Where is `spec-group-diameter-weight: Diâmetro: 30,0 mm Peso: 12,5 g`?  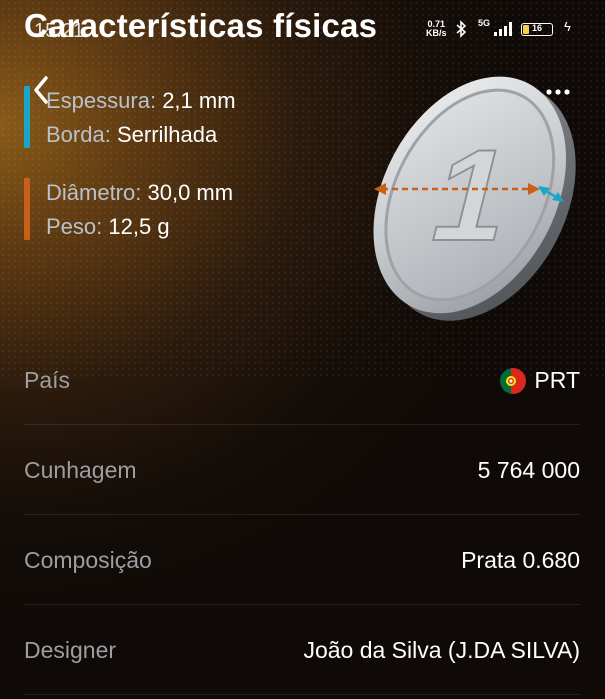
spec-group-diameter-weight: Diâmetro: 30,0 mm Peso: 12,5 g is located at coordinates (174, 209).